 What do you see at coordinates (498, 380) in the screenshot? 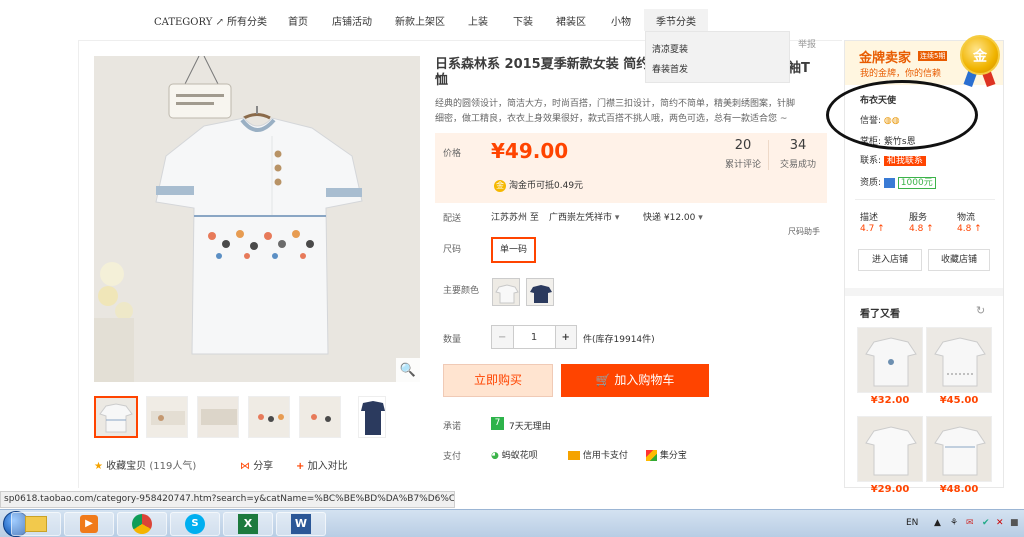
I see `buy-now-button: 立即购买` at bounding box center [498, 380].